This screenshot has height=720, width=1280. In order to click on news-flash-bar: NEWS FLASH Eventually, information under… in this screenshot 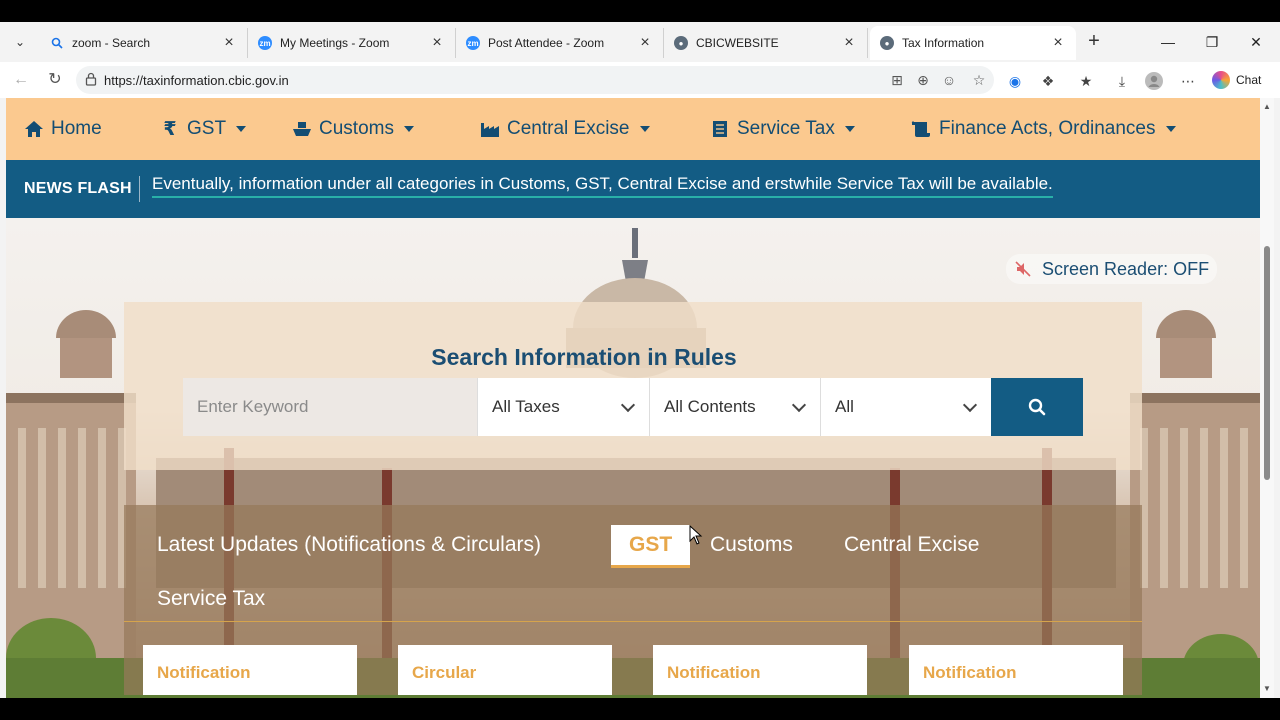, I will do `click(633, 189)`.